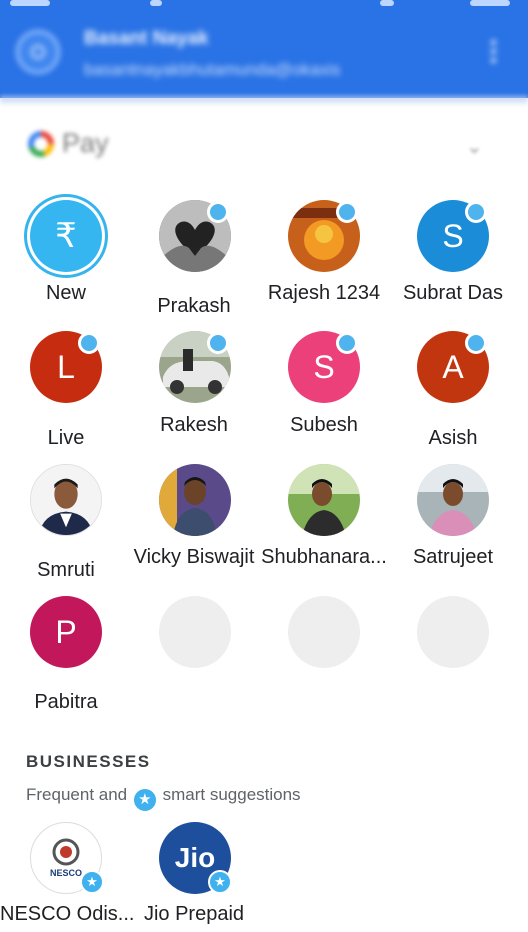  What do you see at coordinates (194, 425) in the screenshot?
I see `contact-name: Rakesh` at bounding box center [194, 425].